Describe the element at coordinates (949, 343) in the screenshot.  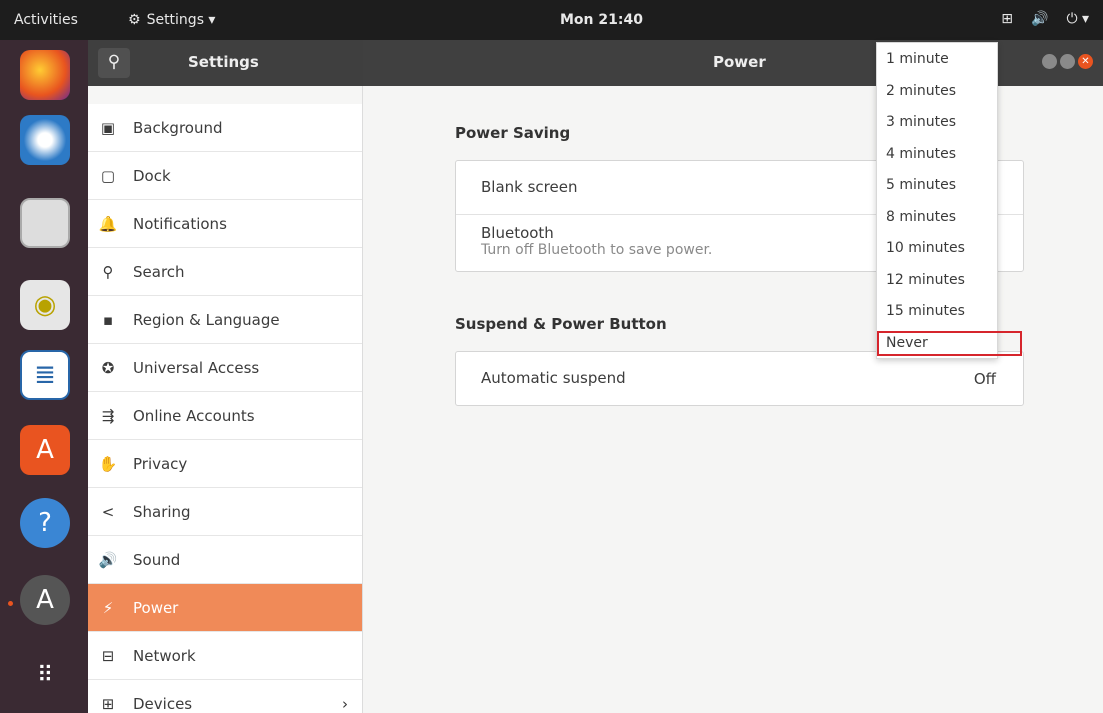
I see `never-option-highlight` at that location.